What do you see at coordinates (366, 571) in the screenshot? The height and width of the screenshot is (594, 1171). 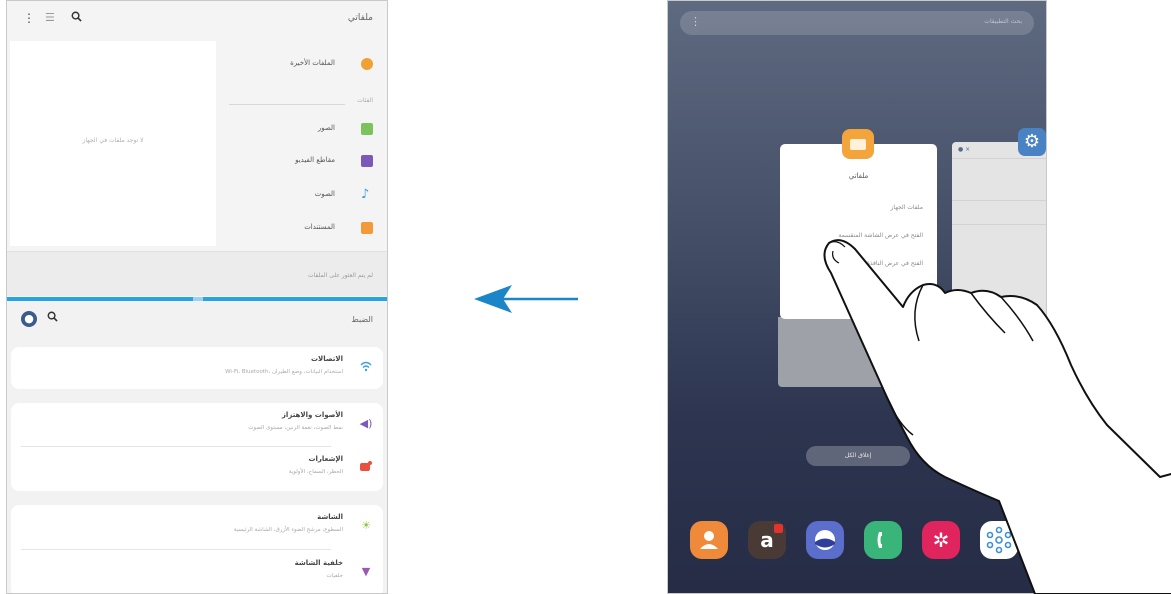 I see `wallpaper-icon: ▼` at bounding box center [366, 571].